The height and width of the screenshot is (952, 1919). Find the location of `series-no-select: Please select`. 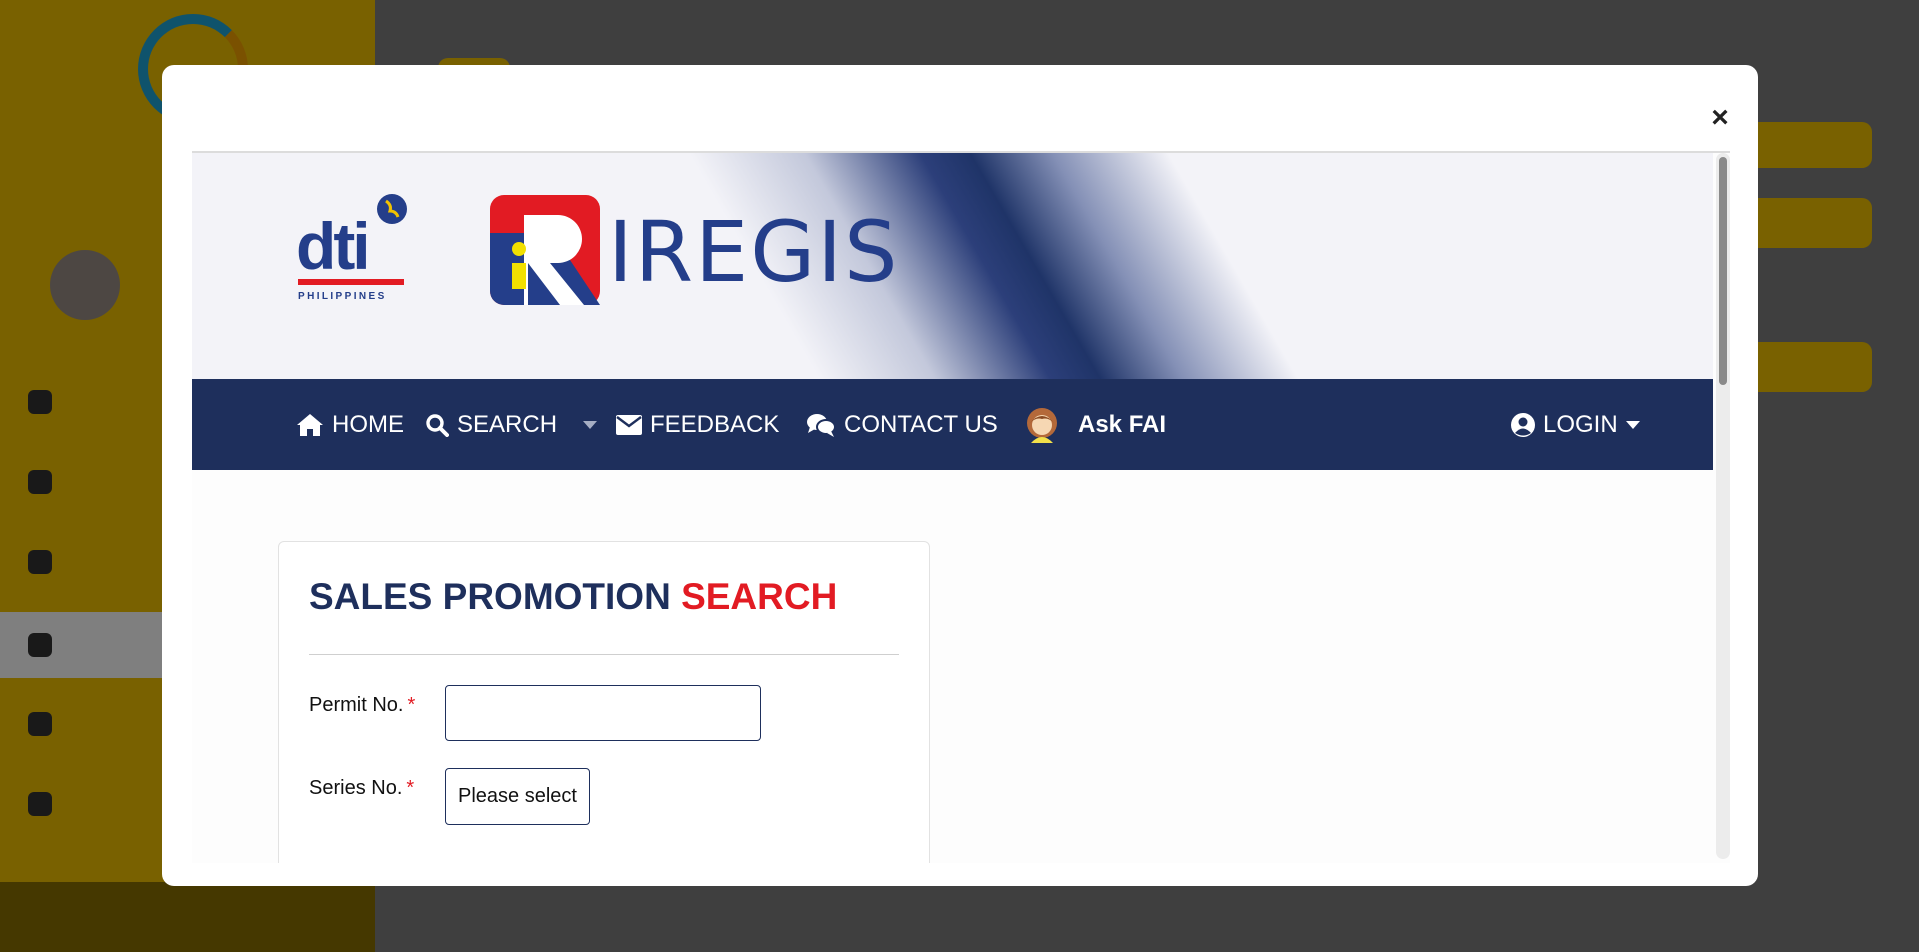

series-no-select: Please select is located at coordinates (517, 796).